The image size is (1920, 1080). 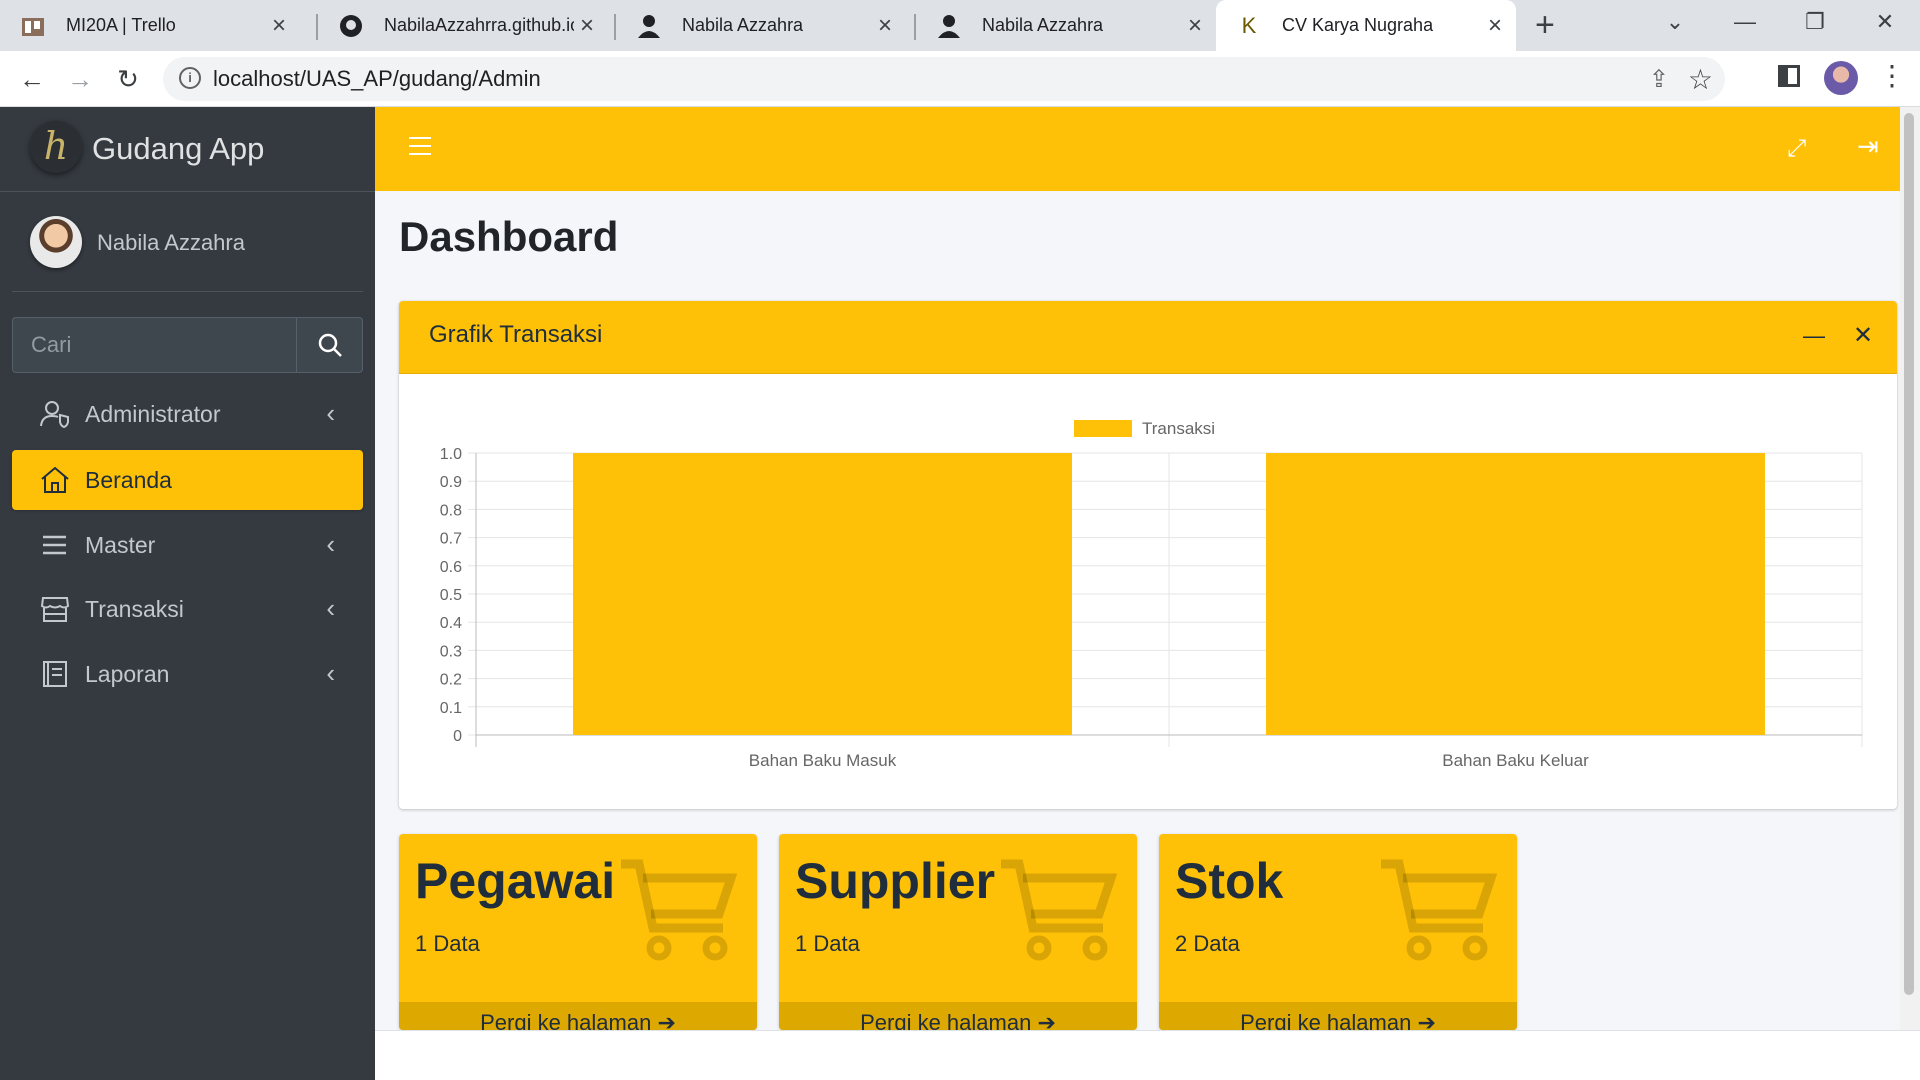 I want to click on k-favicon-icon: K, so click(x=1249, y=25).